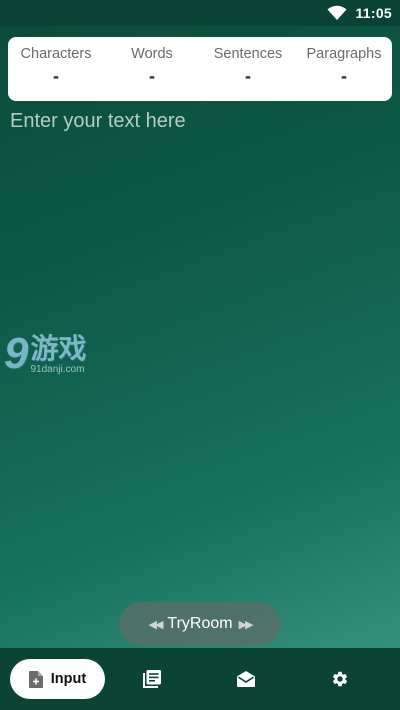 Image resolution: width=400 pixels, height=710 pixels. I want to click on gear-icon, so click(340, 679).